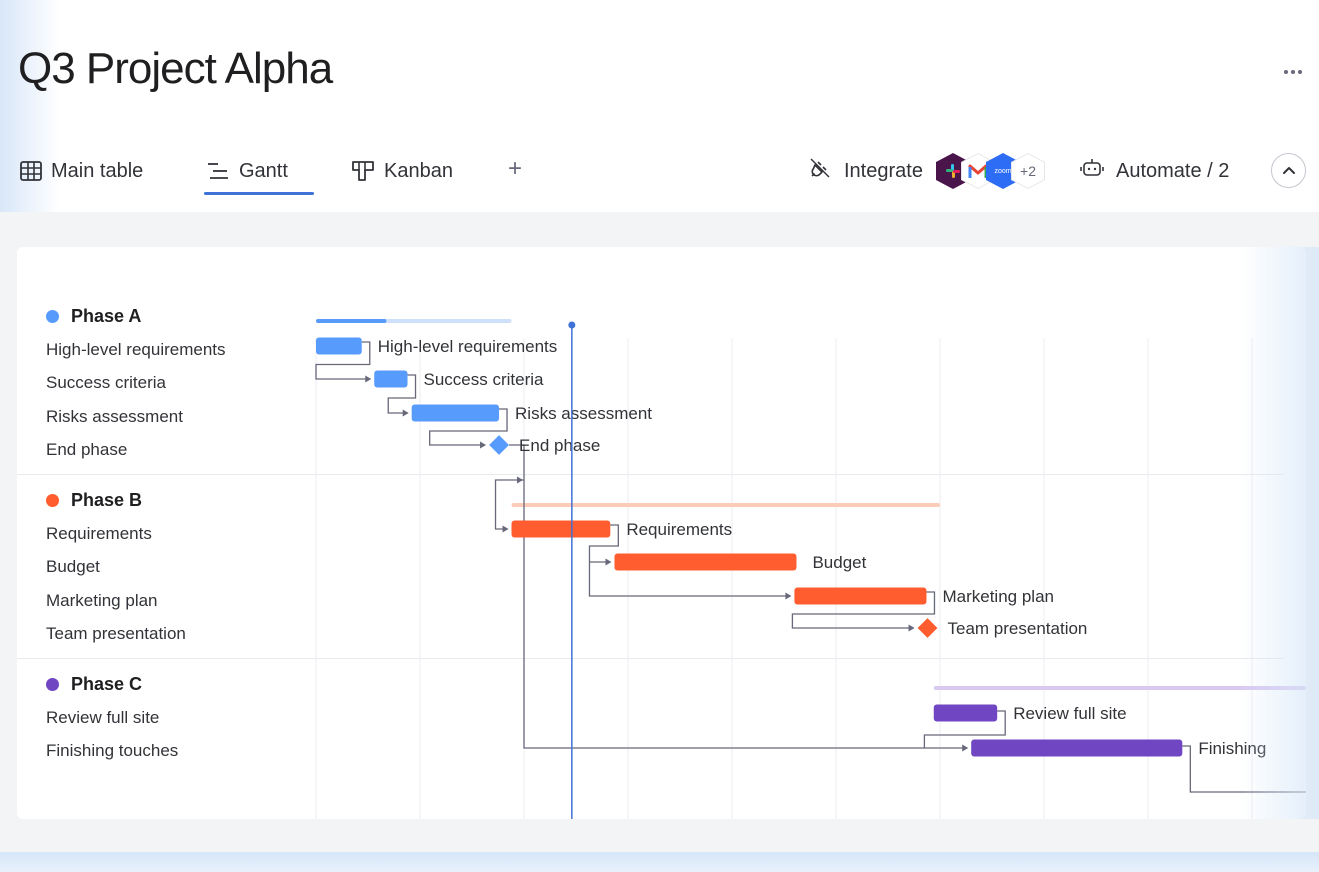 This screenshot has width=1319, height=872. I want to click on robot-icon, so click(1092, 171).